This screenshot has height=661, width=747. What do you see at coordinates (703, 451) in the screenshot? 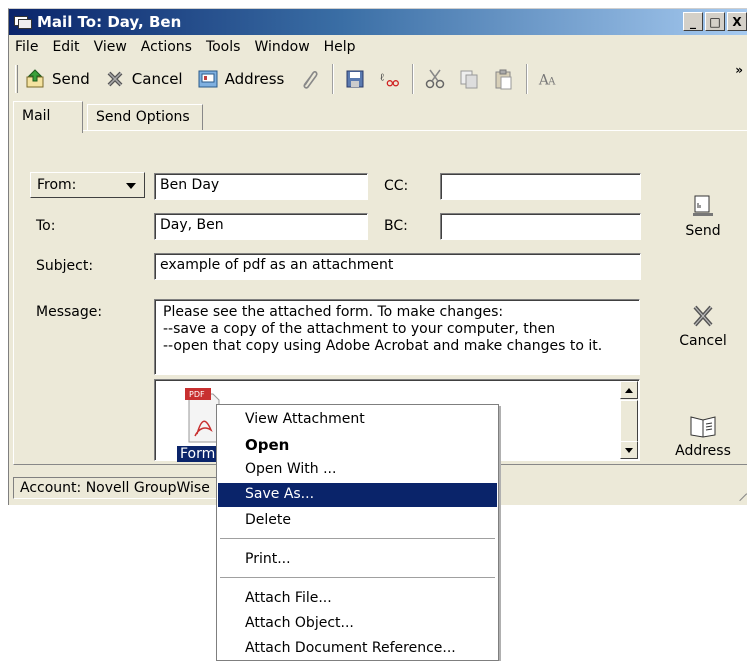
I see `side-address-label: Address` at bounding box center [703, 451].